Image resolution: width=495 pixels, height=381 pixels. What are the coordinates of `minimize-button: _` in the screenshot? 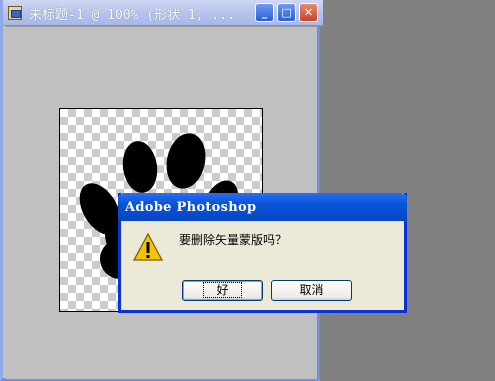 It's located at (264, 12).